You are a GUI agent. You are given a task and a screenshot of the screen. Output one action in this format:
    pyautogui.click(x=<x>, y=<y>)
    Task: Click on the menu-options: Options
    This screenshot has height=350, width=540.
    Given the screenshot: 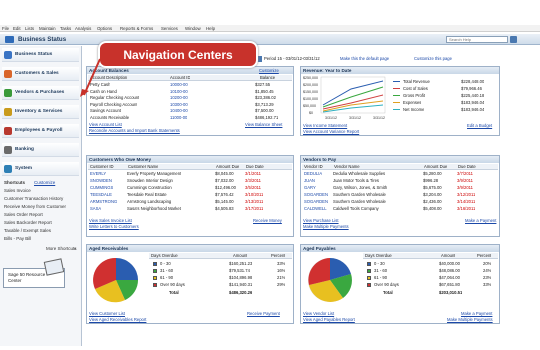 What is the action you would take?
    pyautogui.click(x=104, y=28)
    